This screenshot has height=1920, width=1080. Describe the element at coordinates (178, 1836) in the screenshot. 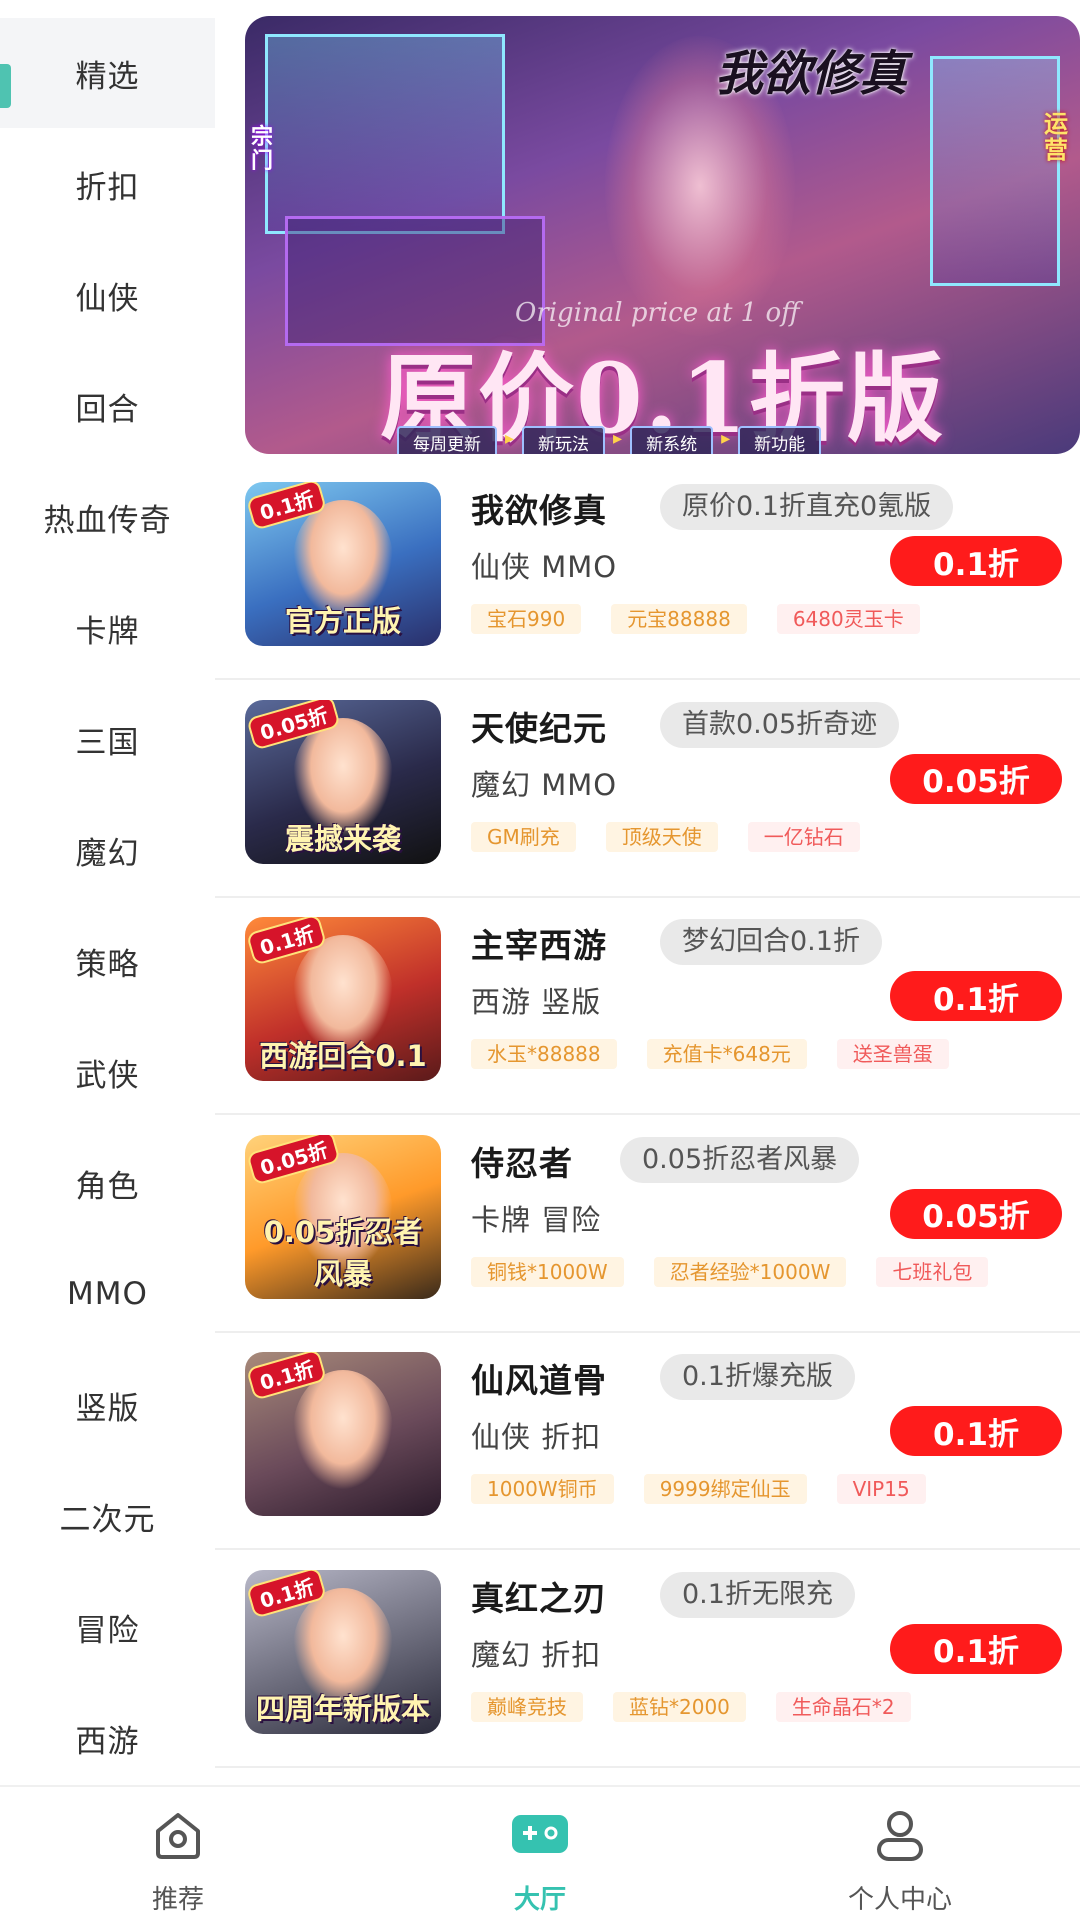

I see `home-icon` at that location.